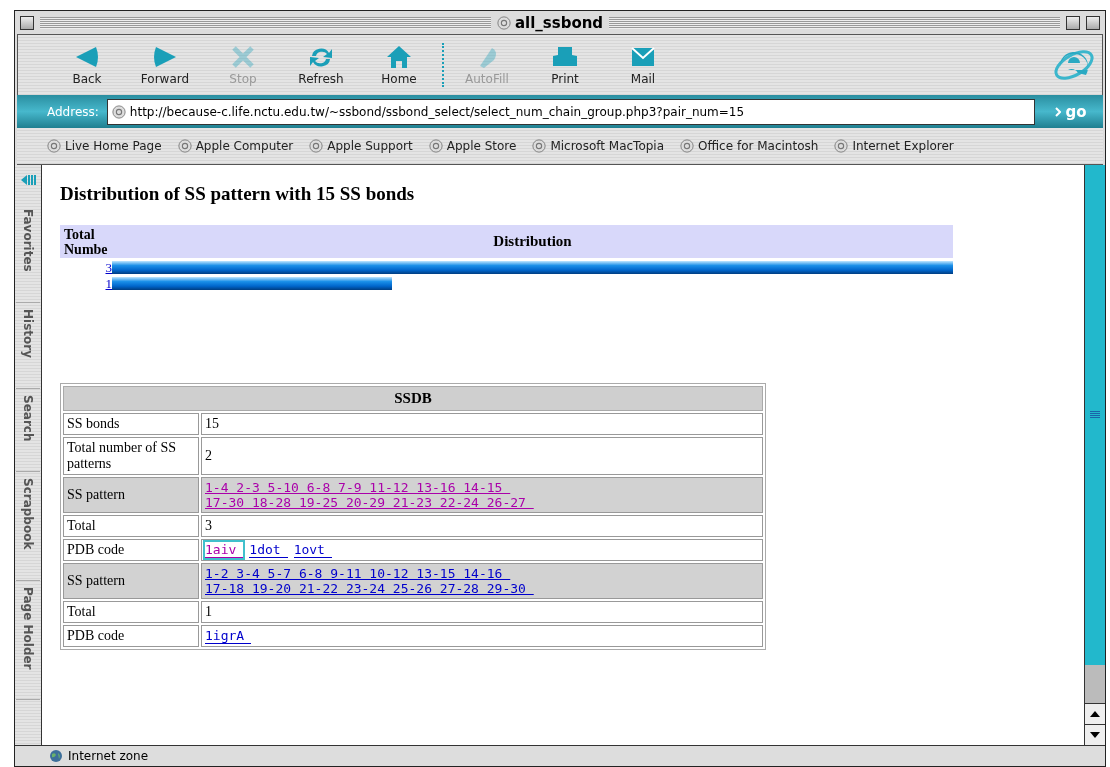 This screenshot has width=1110, height=767. Describe the element at coordinates (472, 146) in the screenshot. I see `favorite-button: Apple Store` at that location.